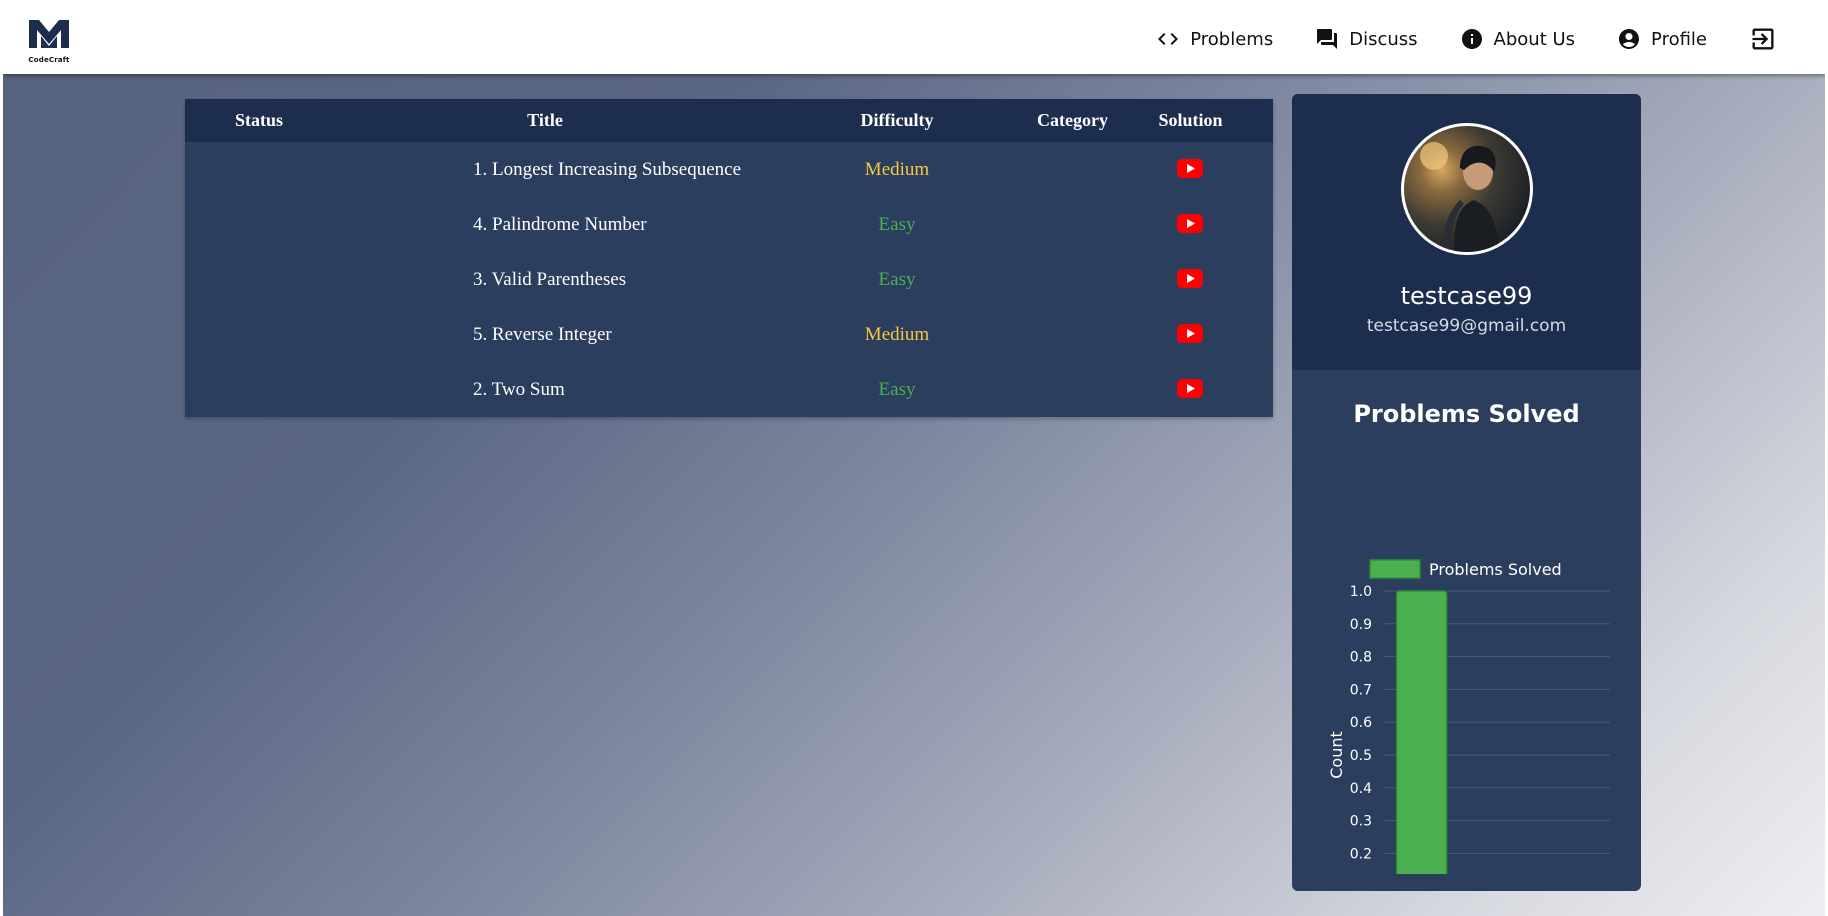 This screenshot has height=916, width=1828. Describe the element at coordinates (1629, 39) in the screenshot. I see `account-circle-icon` at that location.